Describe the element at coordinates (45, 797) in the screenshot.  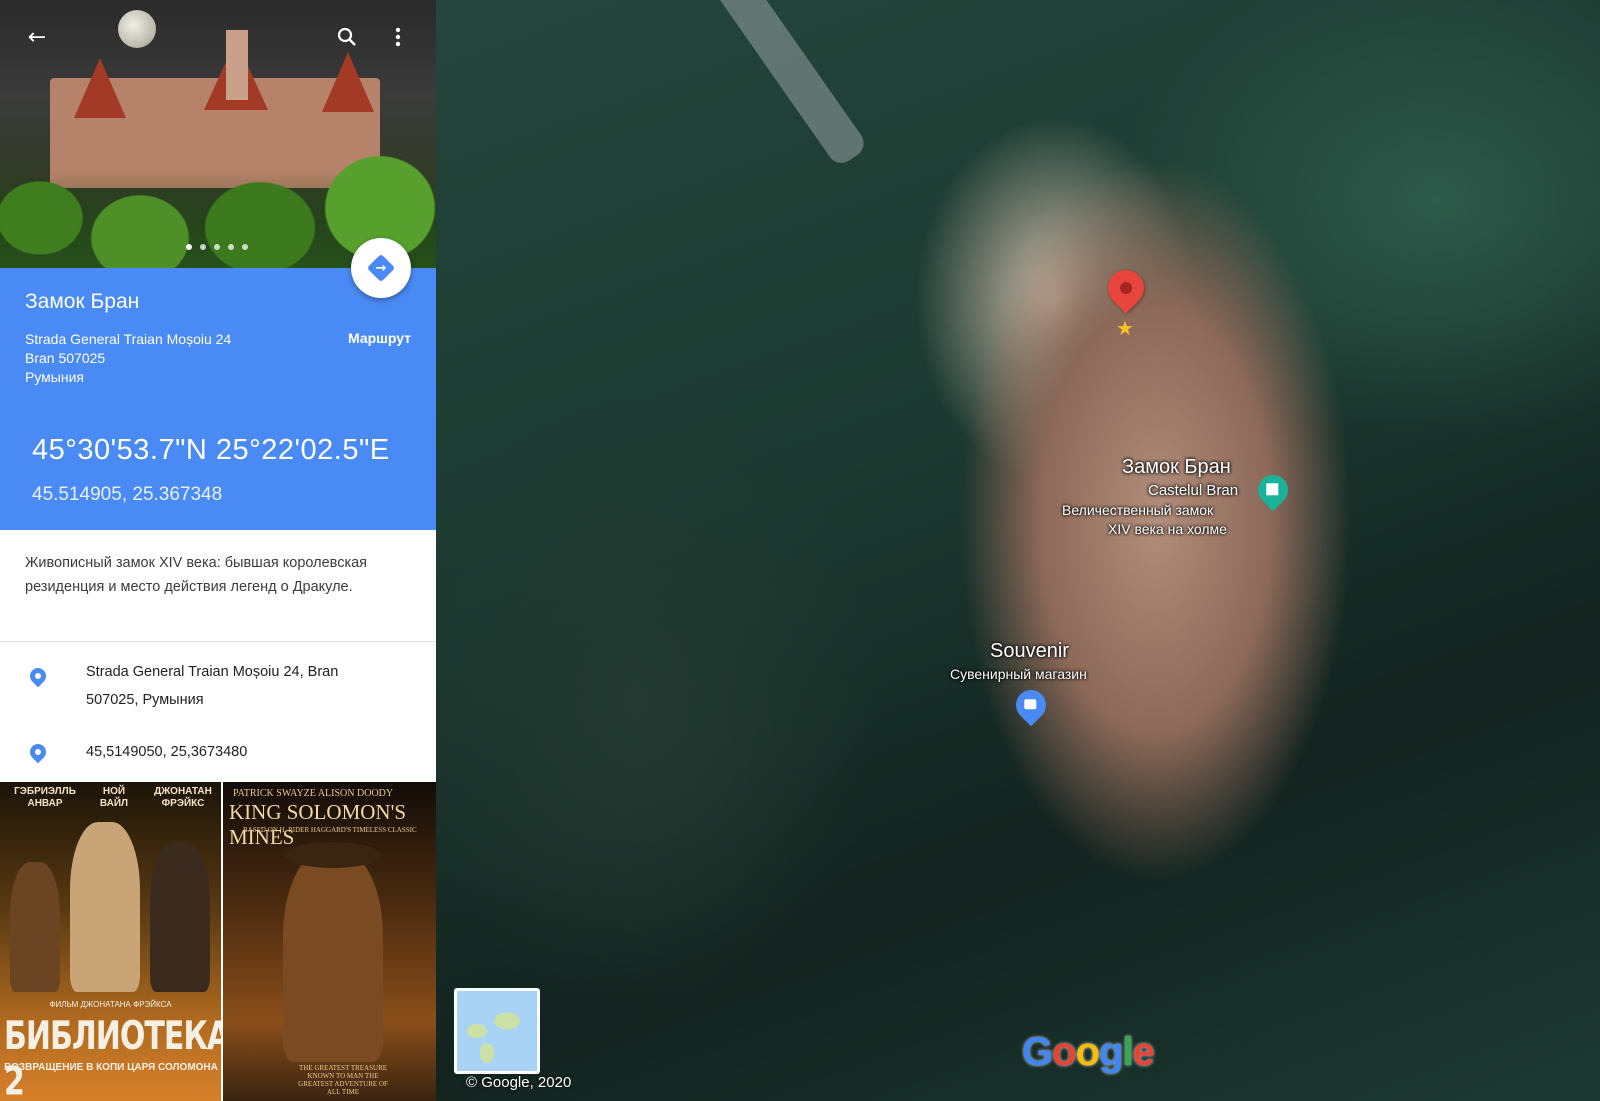
I see `poster-actor: ГЭБРИЭЛЛЬ АНВАР` at that location.